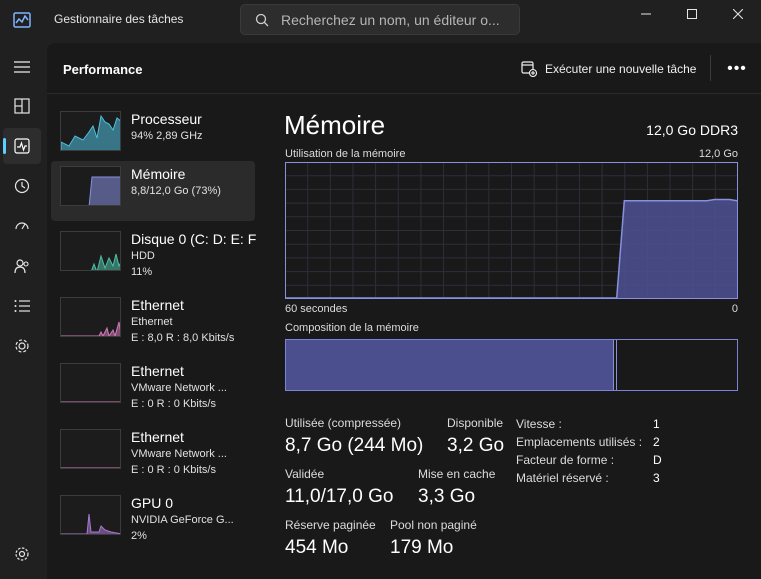 Image resolution: width=761 pixels, height=579 pixels. I want to click on search-icon, so click(262, 20).